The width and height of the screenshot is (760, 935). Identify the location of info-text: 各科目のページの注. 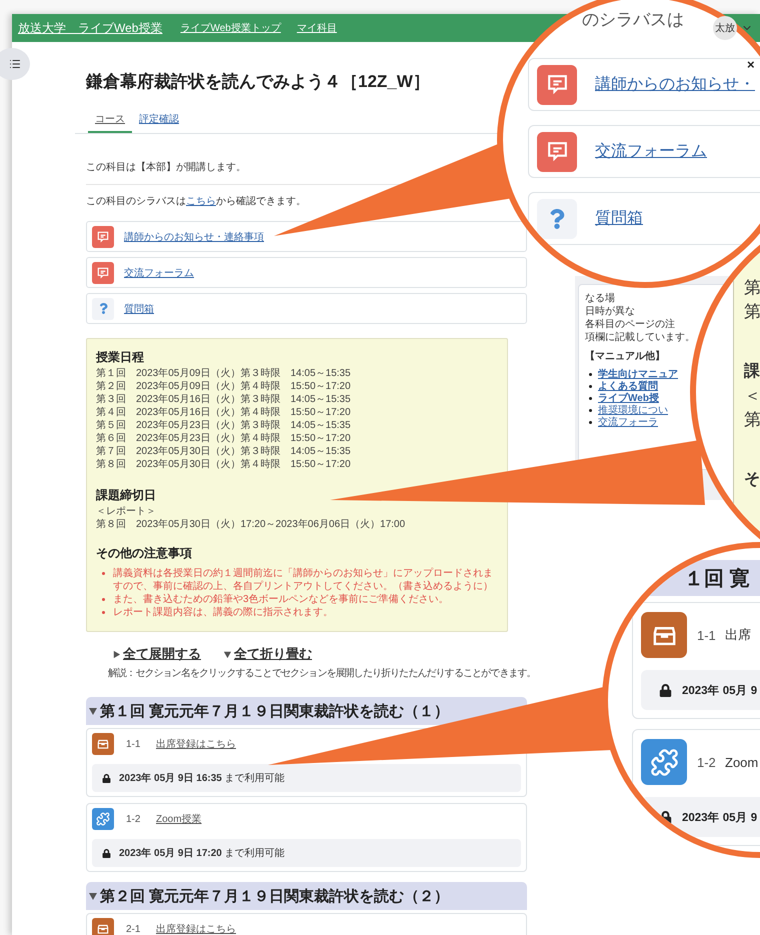
(630, 324).